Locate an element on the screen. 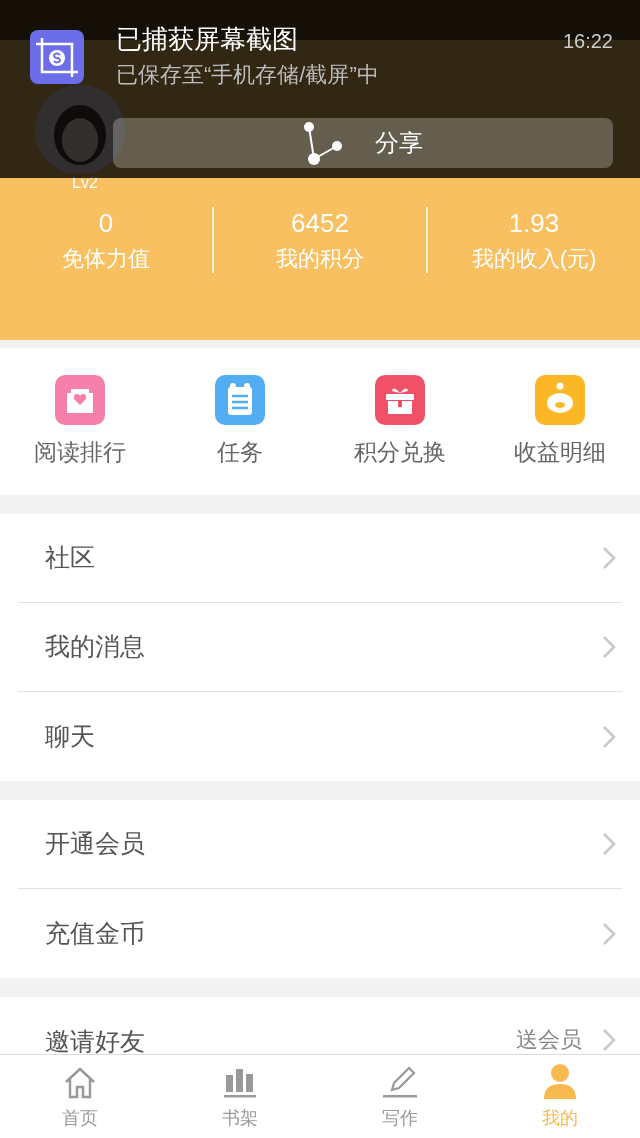 The height and width of the screenshot is (1138, 640). stat-value: 6452 is located at coordinates (320, 223).